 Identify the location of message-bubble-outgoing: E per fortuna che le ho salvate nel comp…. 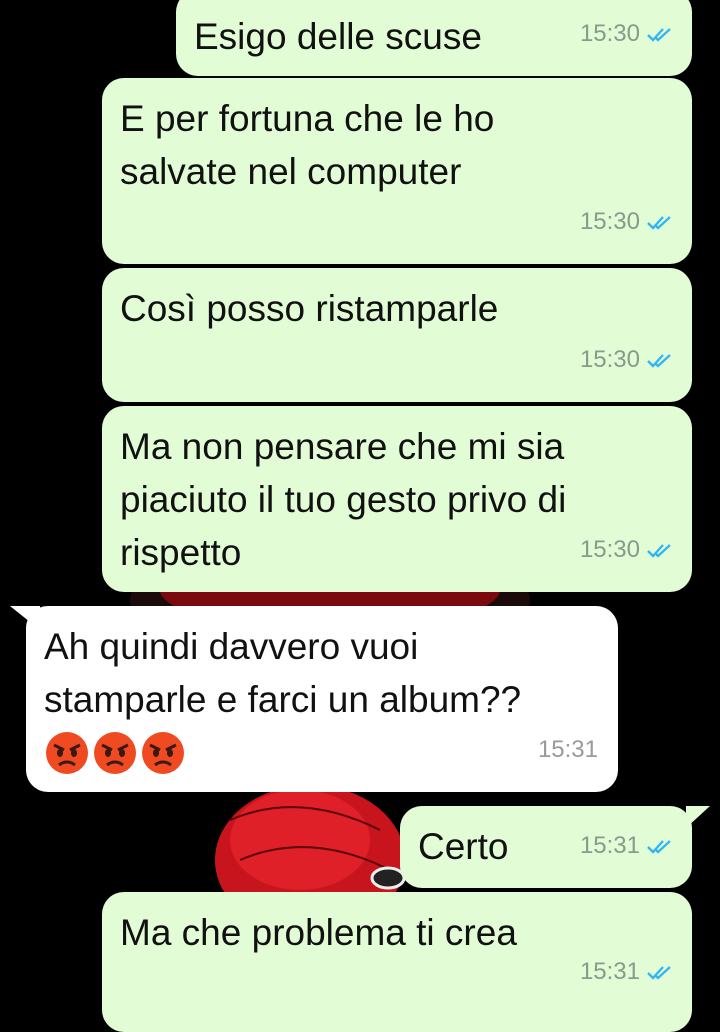
(397, 171).